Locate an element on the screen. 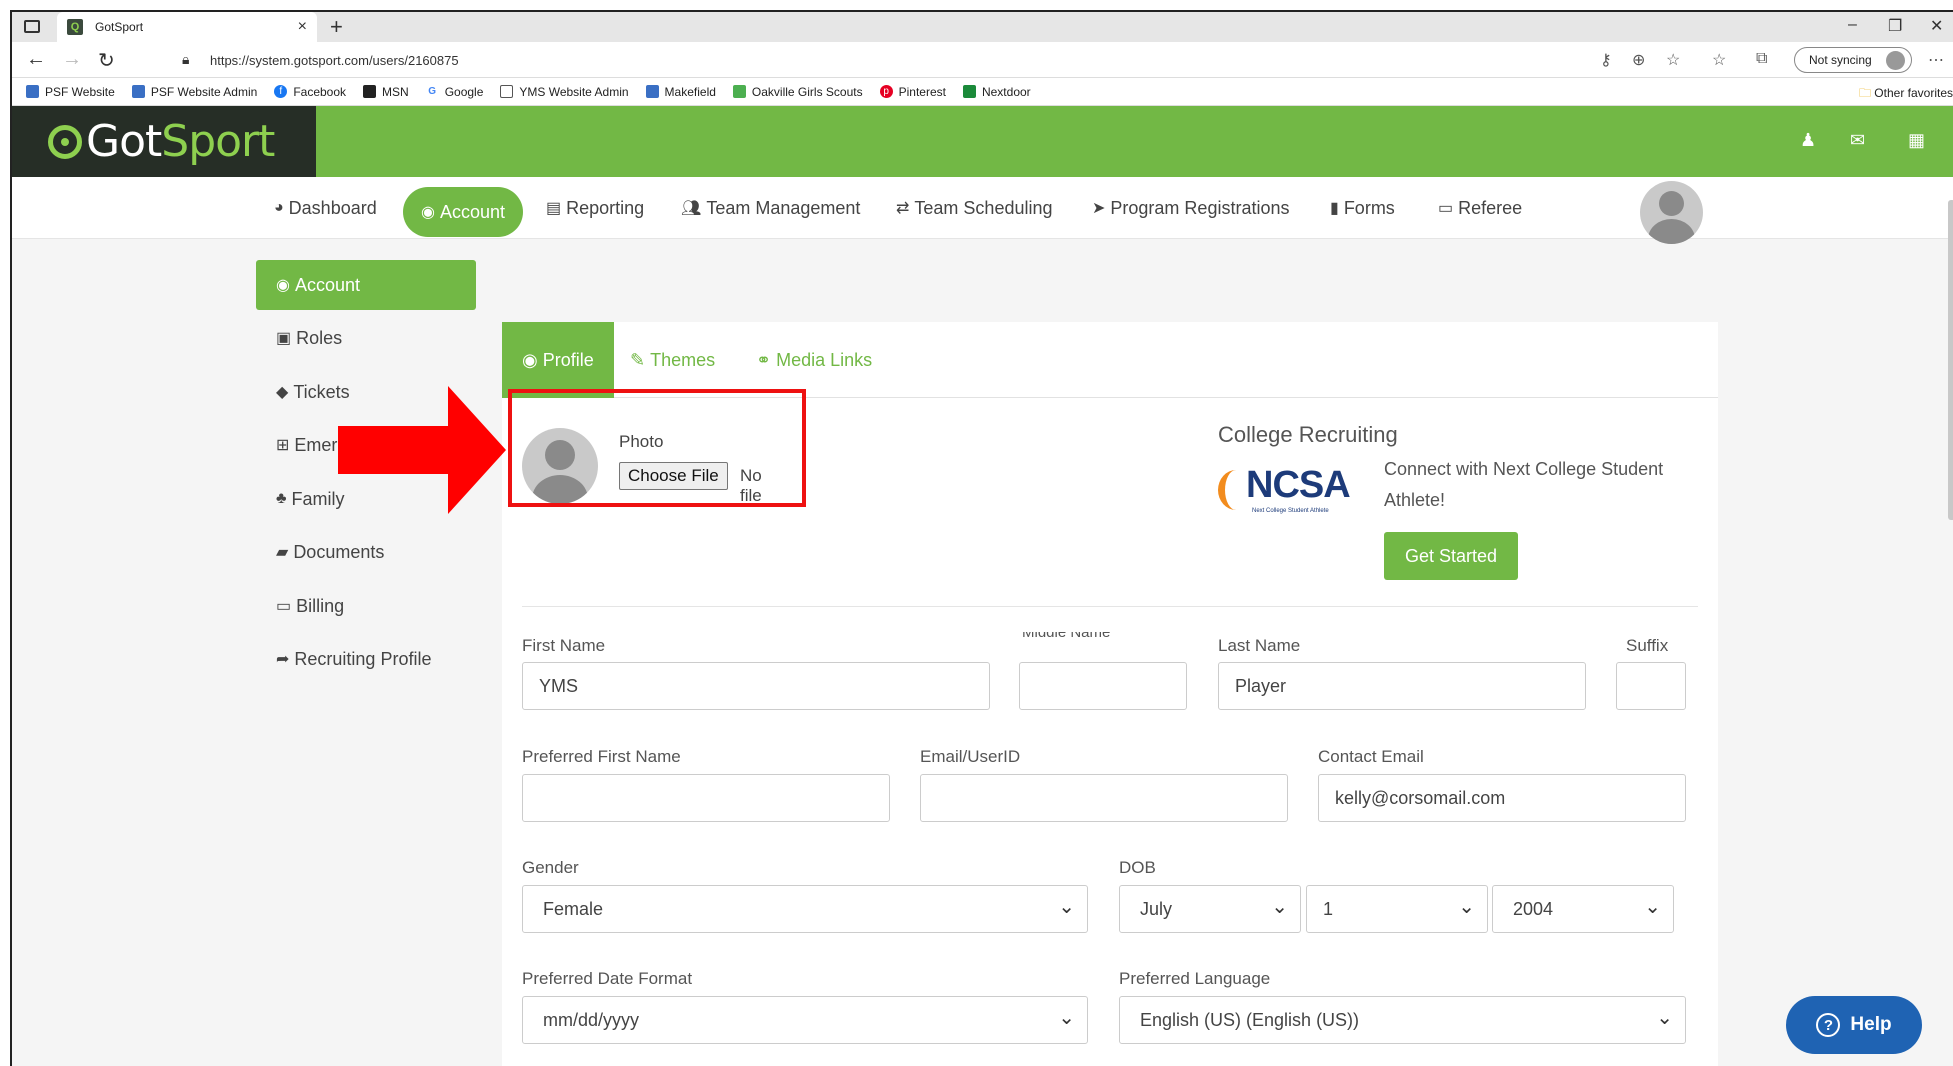 This screenshot has height=1066, width=1953. suffix-field is located at coordinates (1651, 686).